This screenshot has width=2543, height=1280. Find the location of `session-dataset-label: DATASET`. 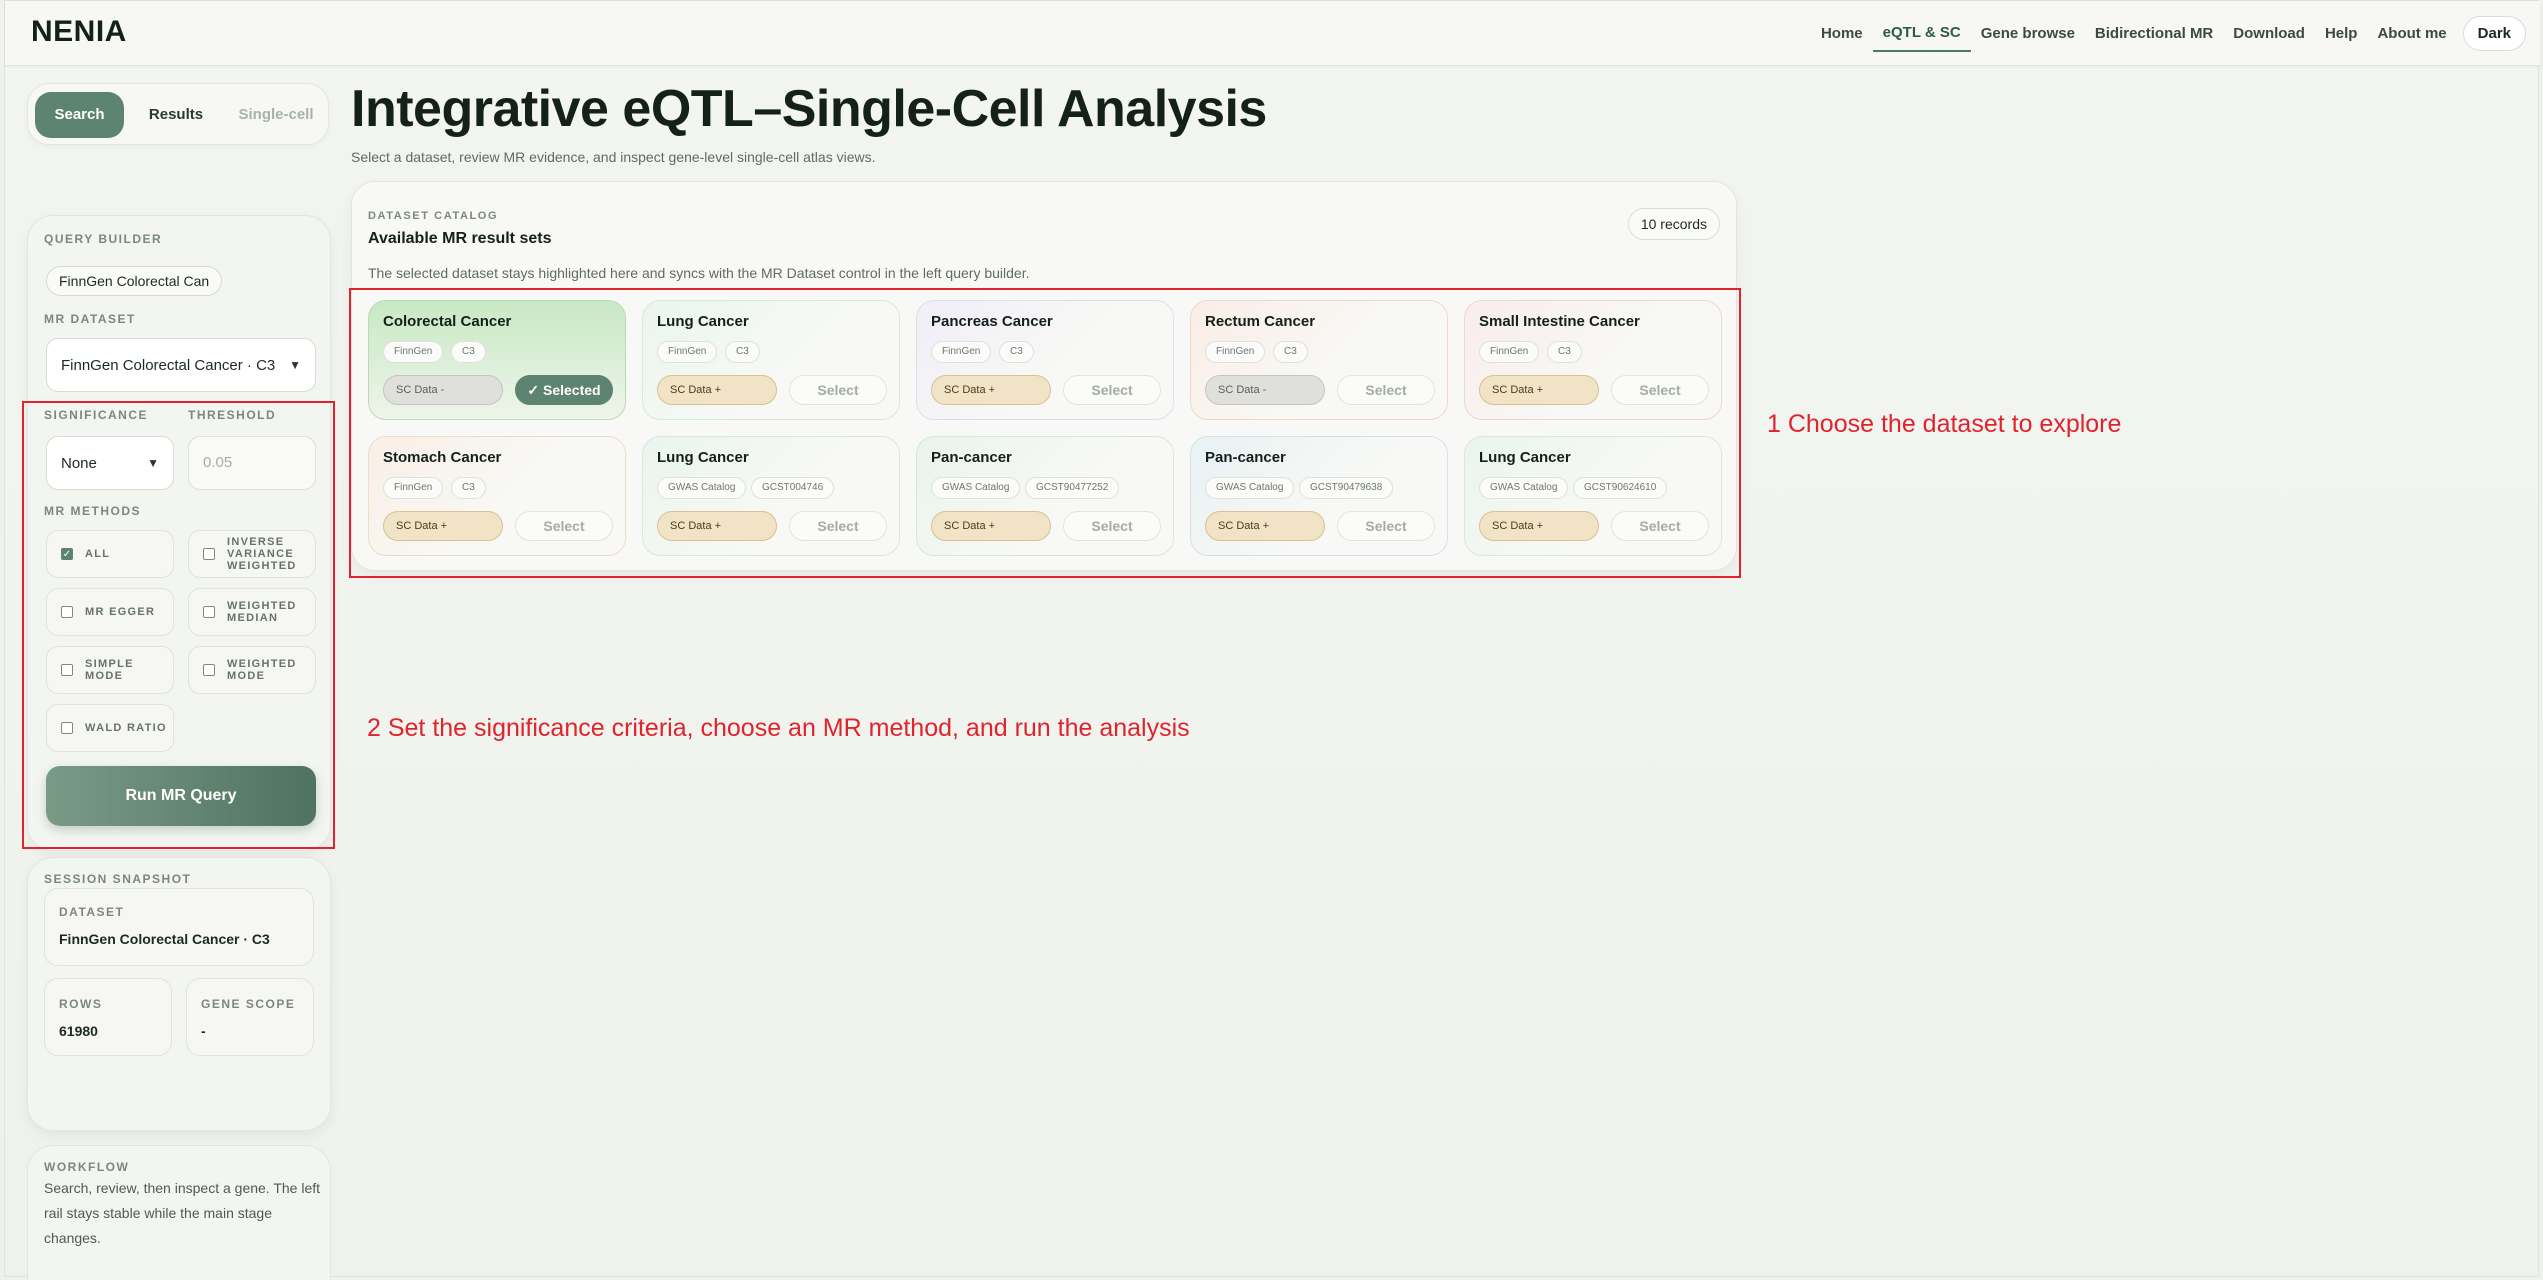

session-dataset-label: DATASET is located at coordinates (92, 912).